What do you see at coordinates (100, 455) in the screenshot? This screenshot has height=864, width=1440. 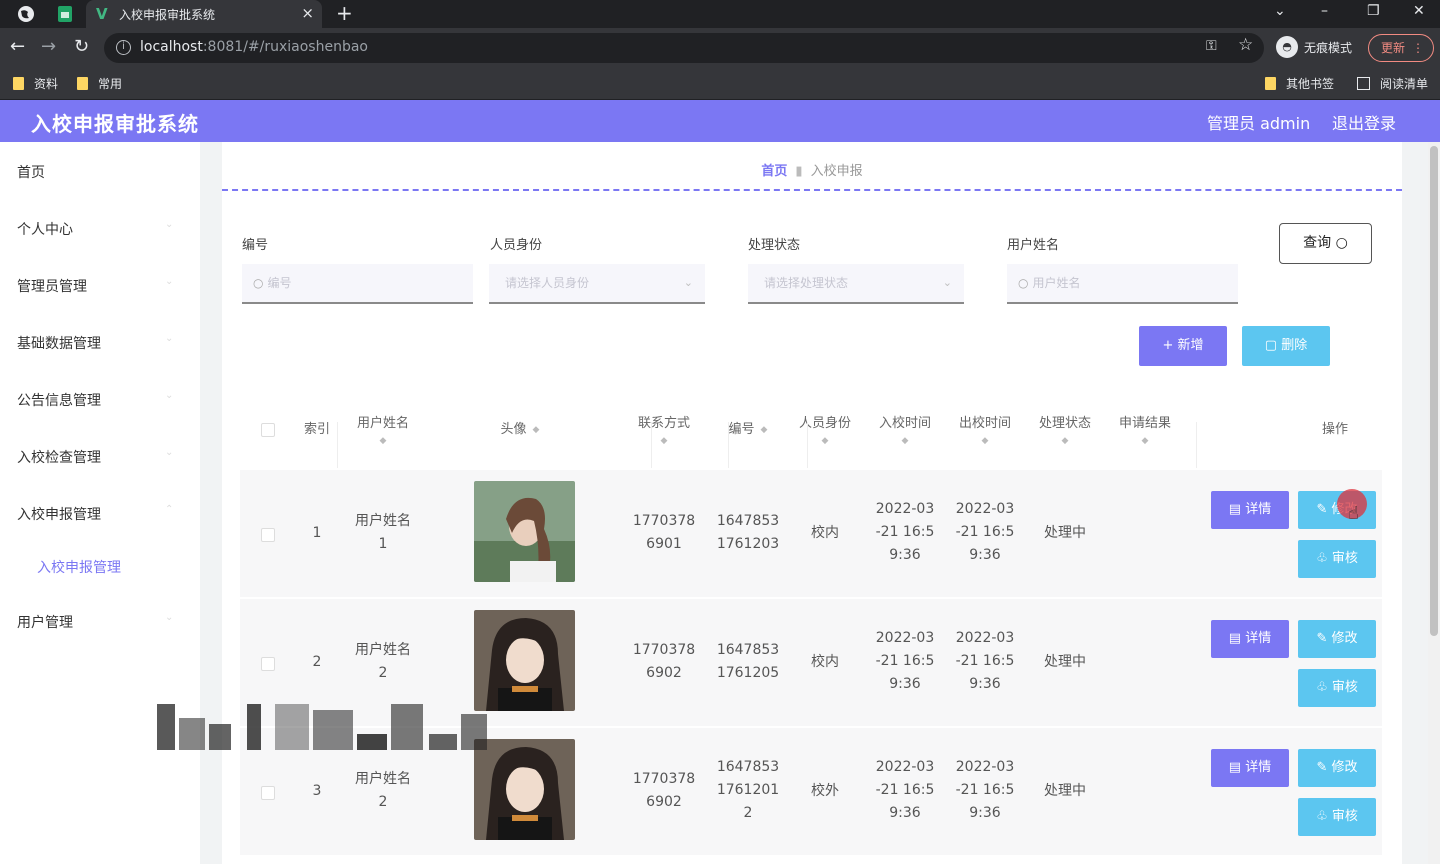 I see `sidebar-item-entry-check: 入校检查管理 ⌄` at bounding box center [100, 455].